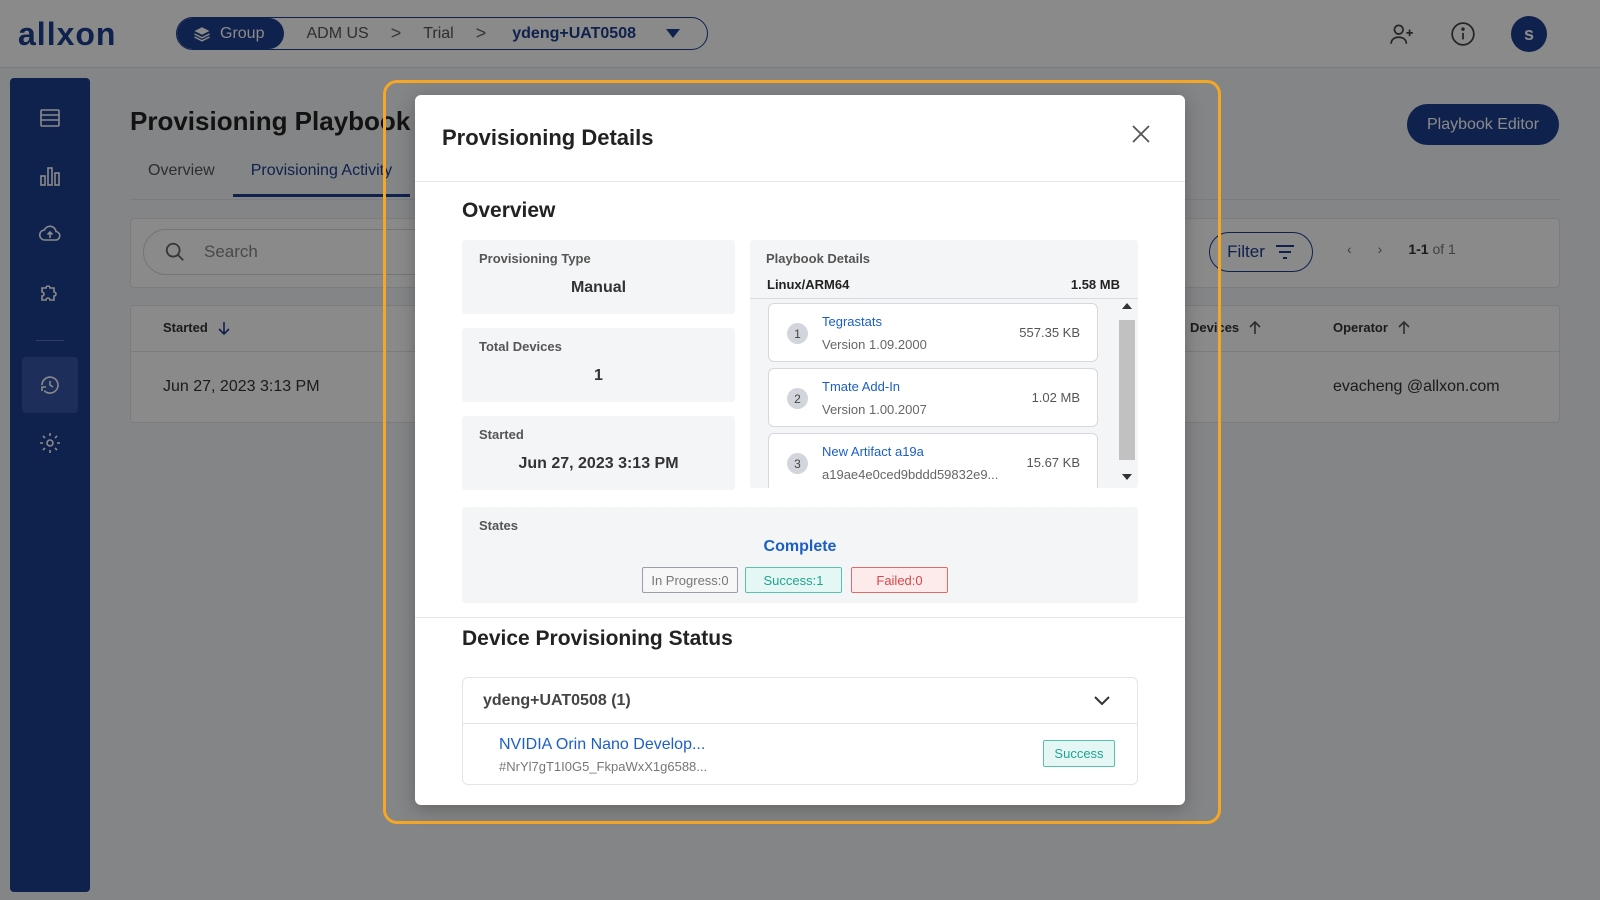 Image resolution: width=1600 pixels, height=900 pixels. I want to click on artifact-number: 1, so click(797, 333).